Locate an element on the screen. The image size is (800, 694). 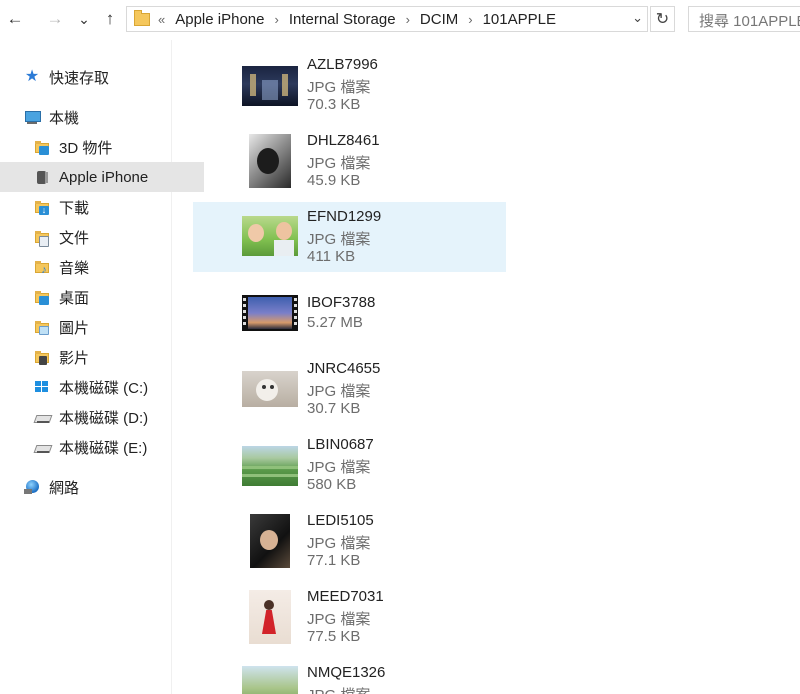
sidebar-item-label: 本機磁碟 (C:) is located at coordinates (104, 388).